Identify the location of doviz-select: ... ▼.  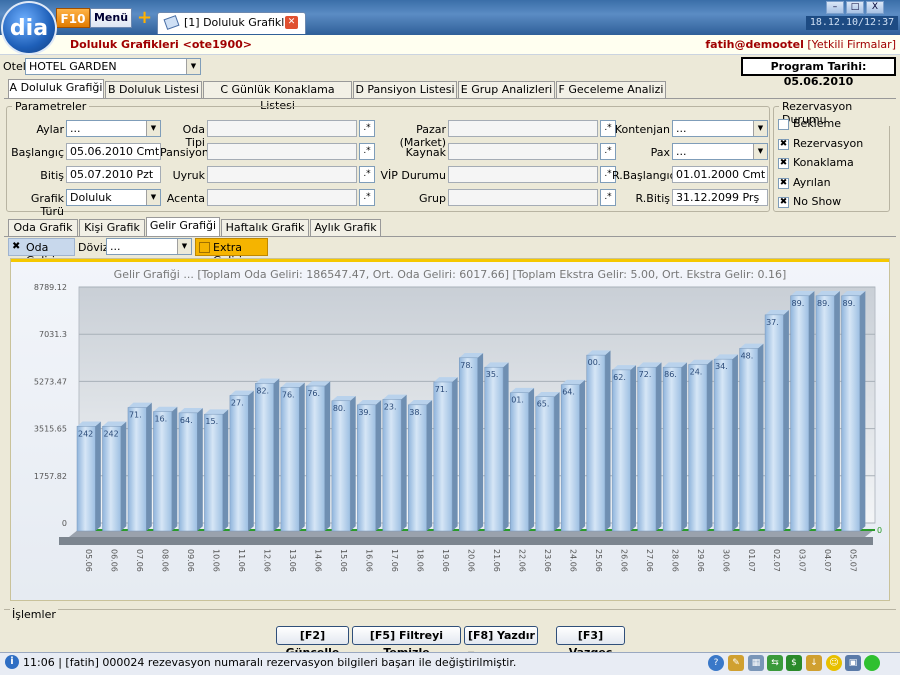
(149, 246).